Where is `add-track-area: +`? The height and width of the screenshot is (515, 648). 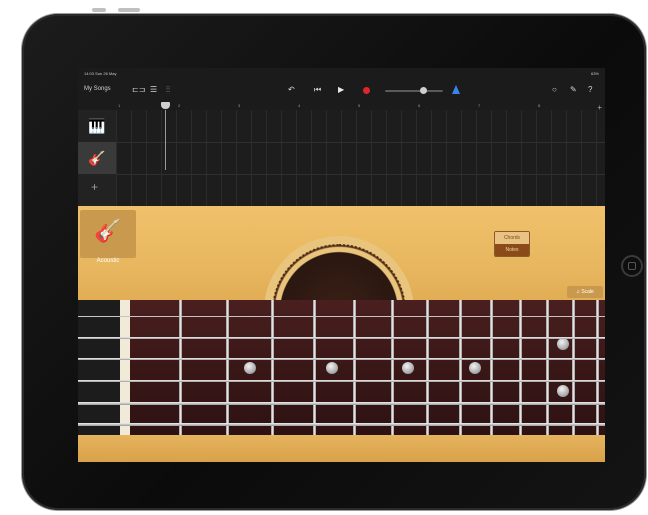
add-track-area: + is located at coordinates (97, 190).